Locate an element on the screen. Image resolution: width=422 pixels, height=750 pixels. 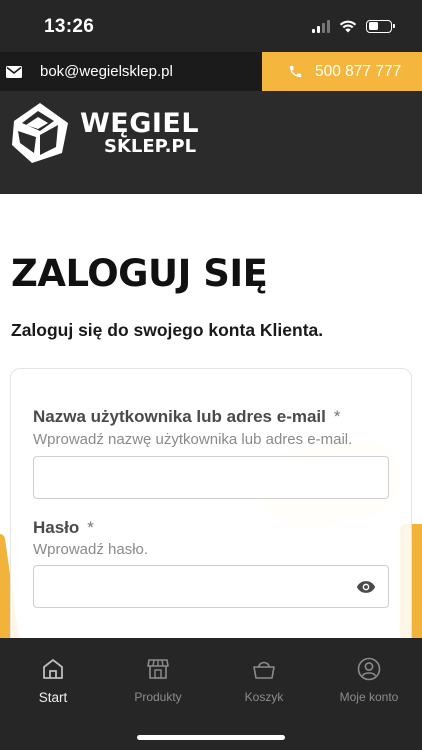
username-label-text: Nazwa użytkownika lub adres e-mail is located at coordinates (179, 416).